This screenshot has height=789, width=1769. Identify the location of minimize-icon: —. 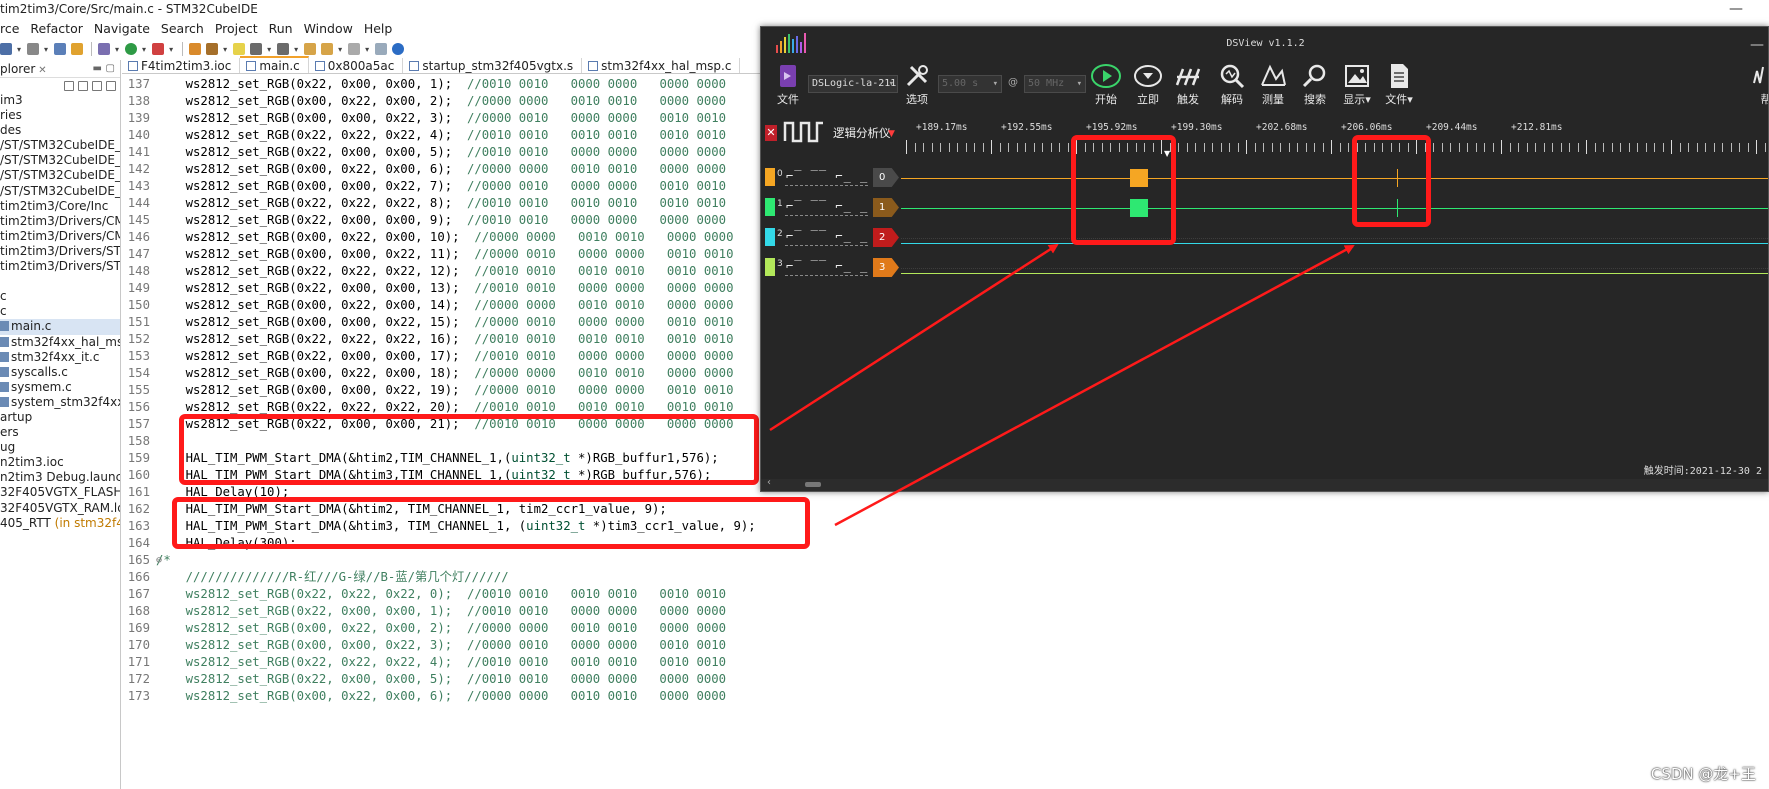
(1736, 9).